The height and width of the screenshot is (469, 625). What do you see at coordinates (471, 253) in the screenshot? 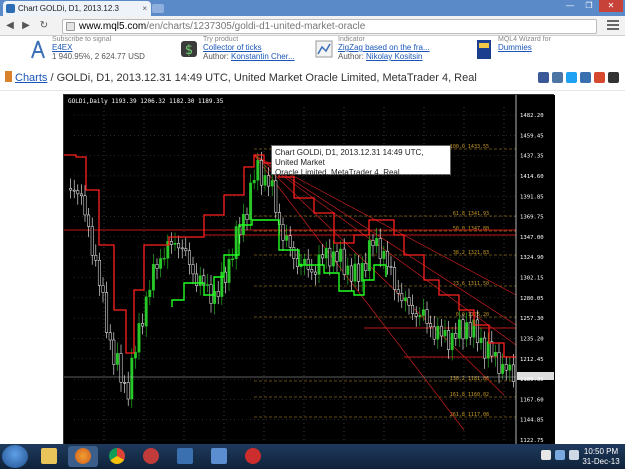
I see `fib-level-label: 38.2 1321.83` at bounding box center [471, 253].